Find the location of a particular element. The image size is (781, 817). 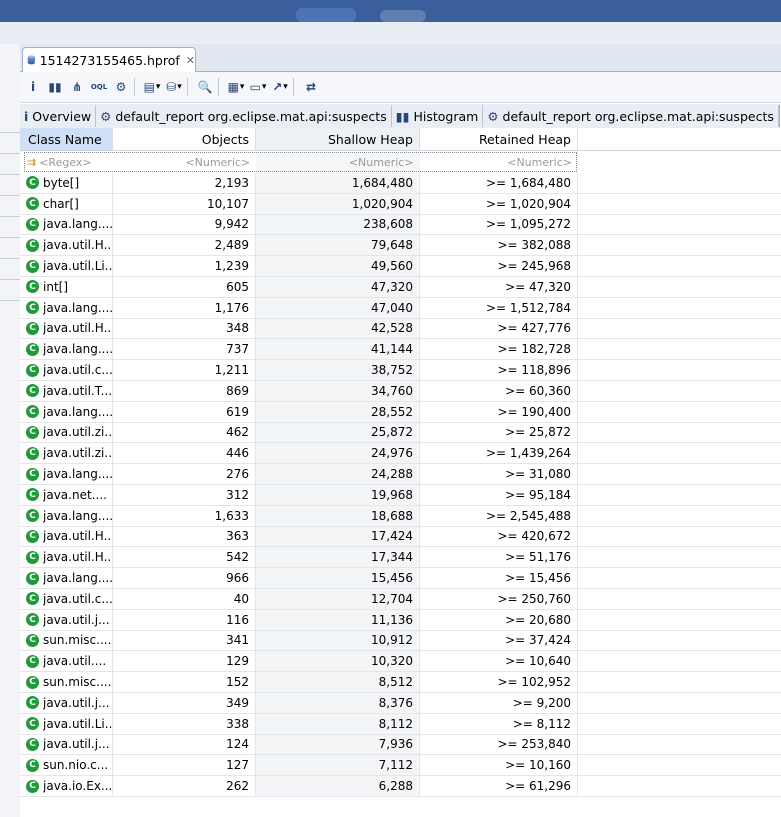

cell-retained-heap: >= 420,672 is located at coordinates (499, 536).